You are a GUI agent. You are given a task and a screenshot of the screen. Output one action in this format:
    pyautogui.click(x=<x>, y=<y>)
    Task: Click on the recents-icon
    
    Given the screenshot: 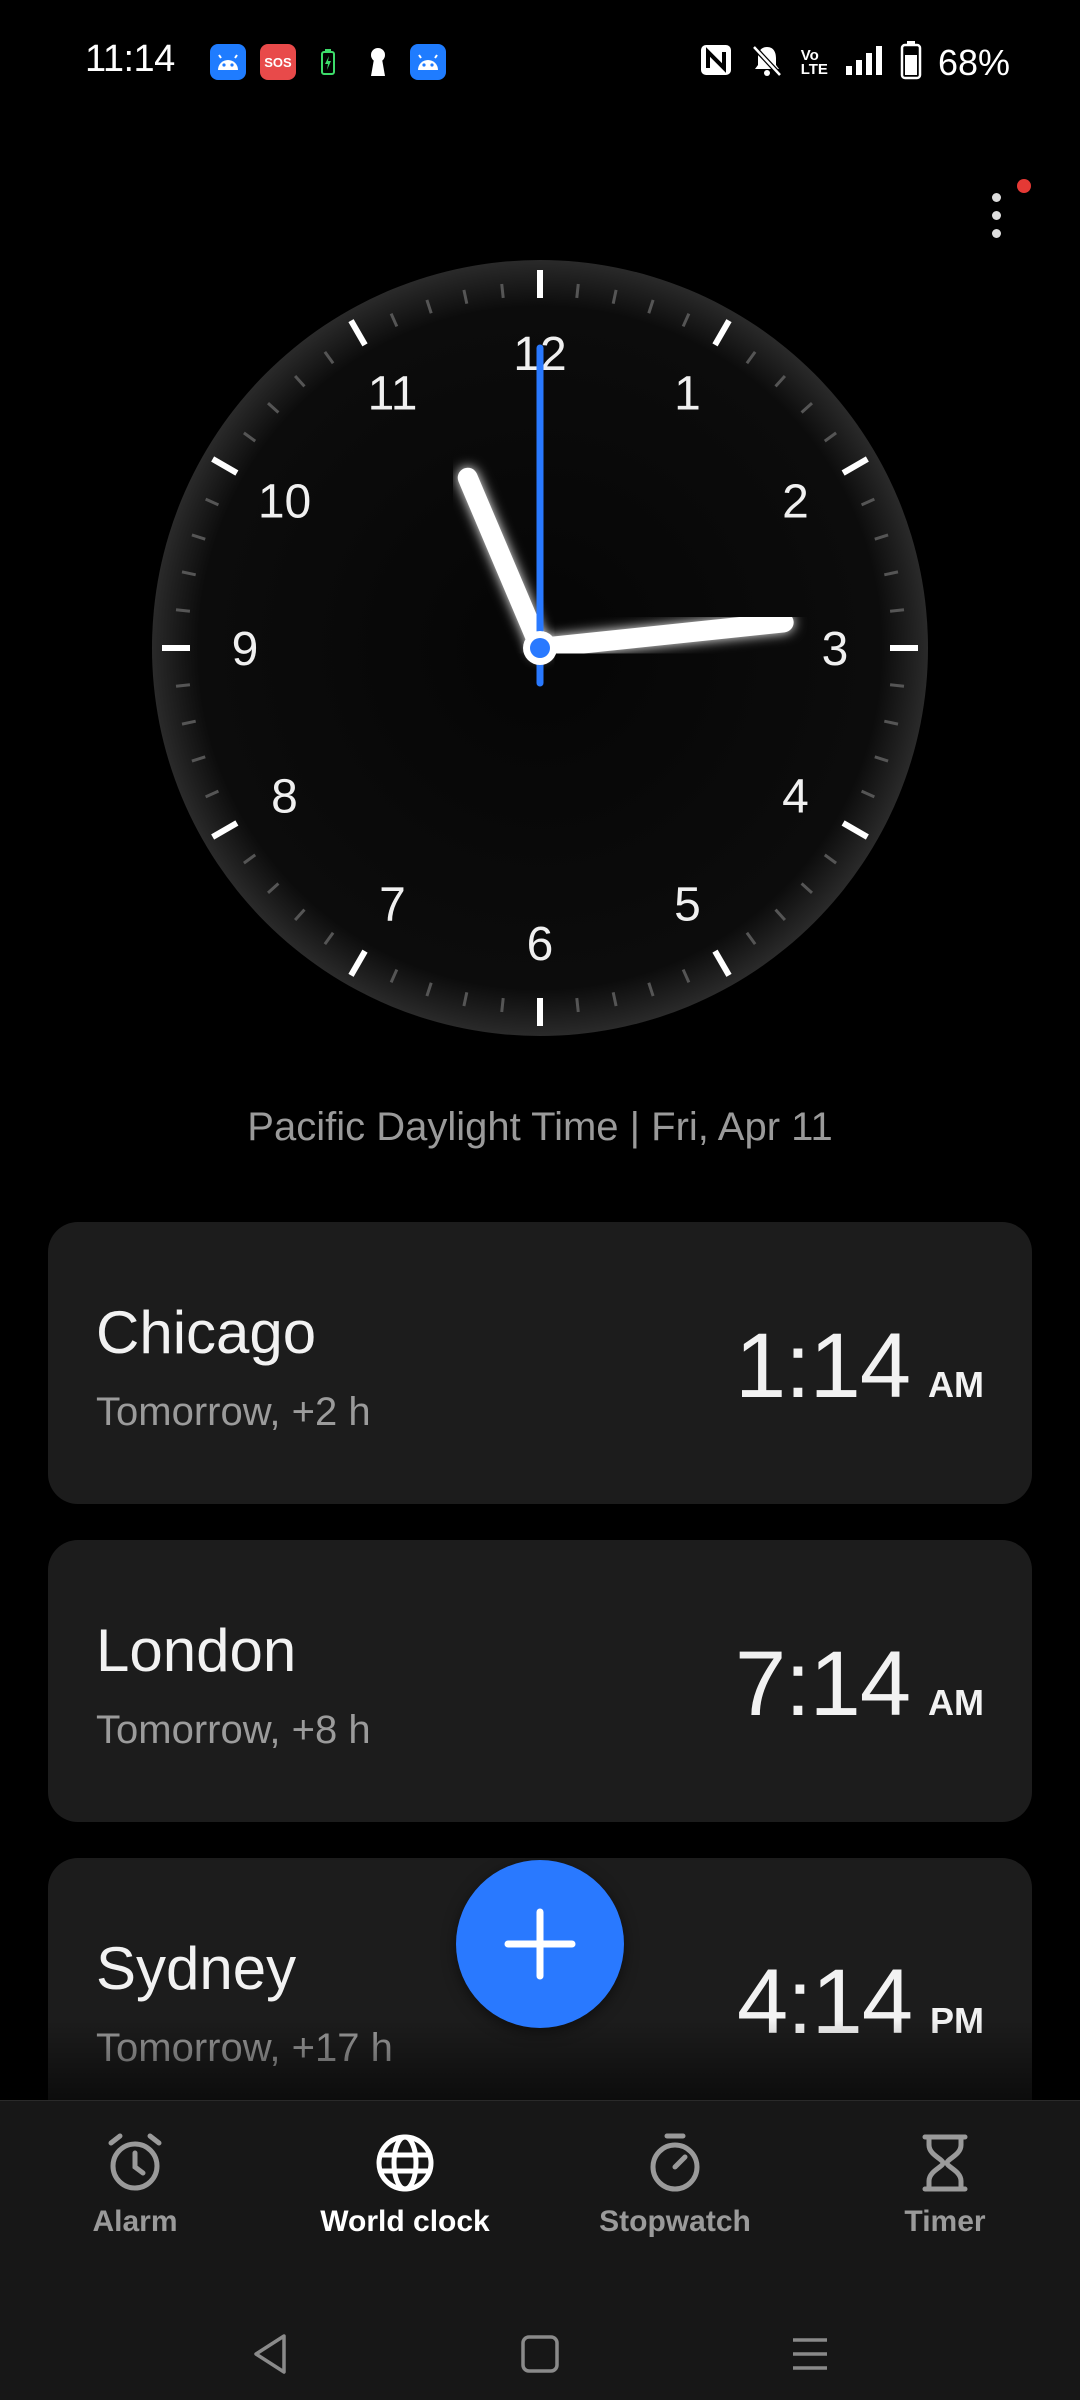 What is the action you would take?
    pyautogui.click(x=810, y=2356)
    